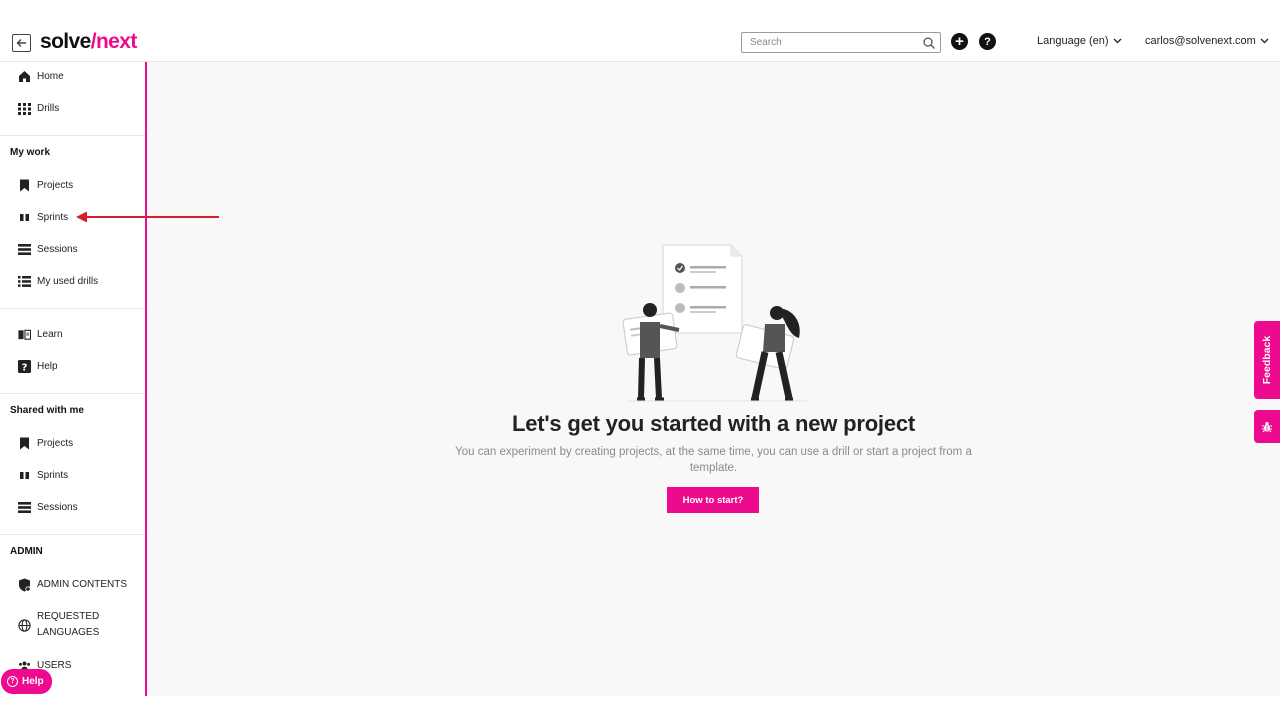 The height and width of the screenshot is (720, 1280). I want to click on language-selector: Language (en), so click(1079, 41).